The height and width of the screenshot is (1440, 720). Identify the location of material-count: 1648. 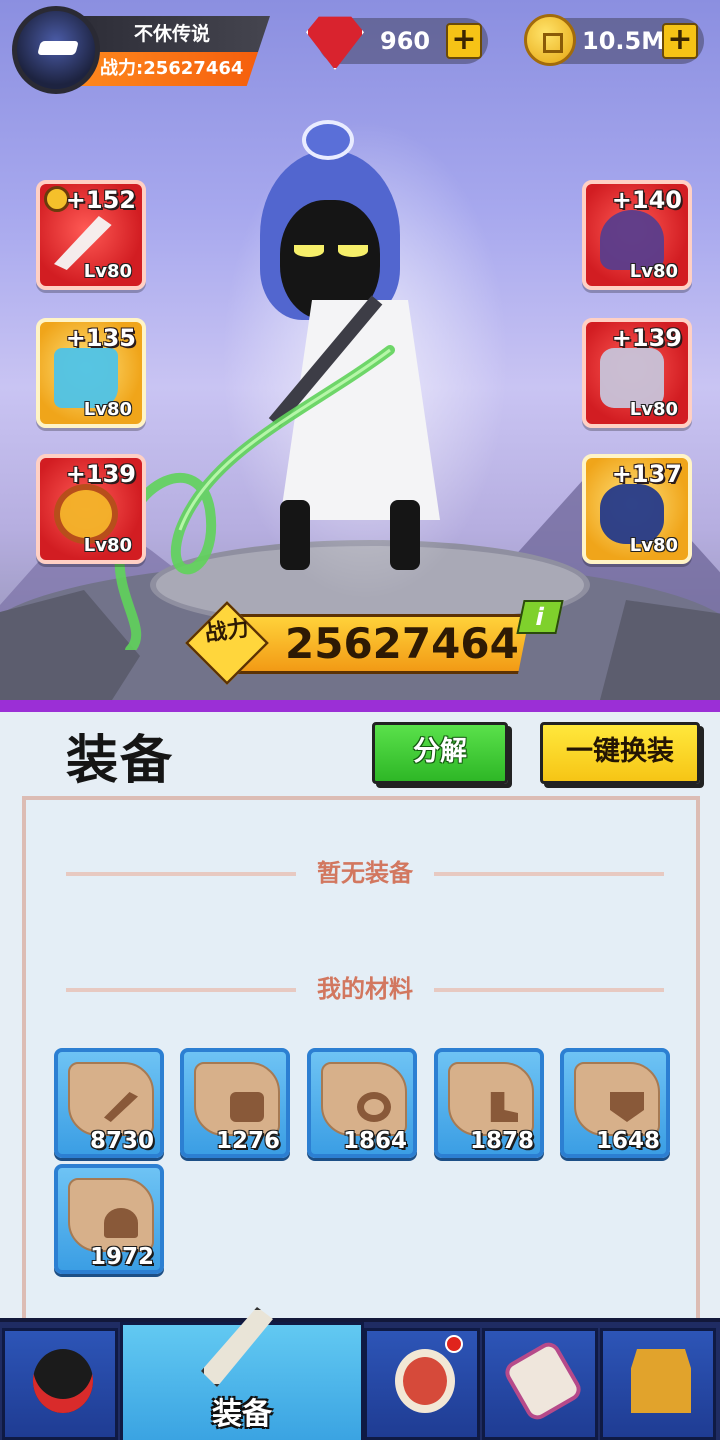
(627, 1141).